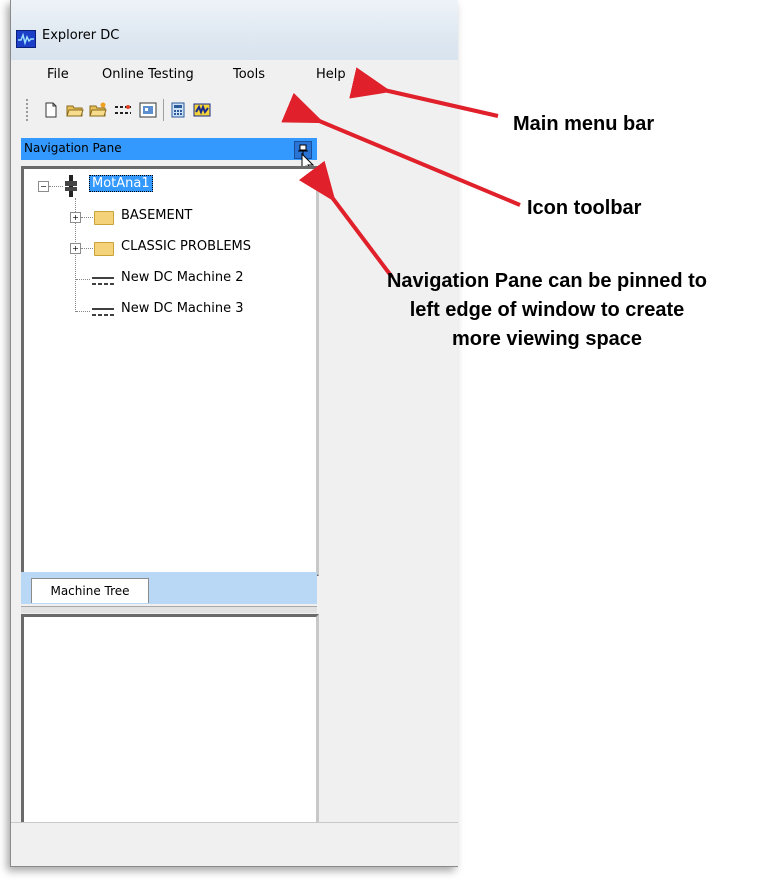 Image resolution: width=781 pixels, height=880 pixels. I want to click on callout-line-3: more viewing space, so click(547, 339).